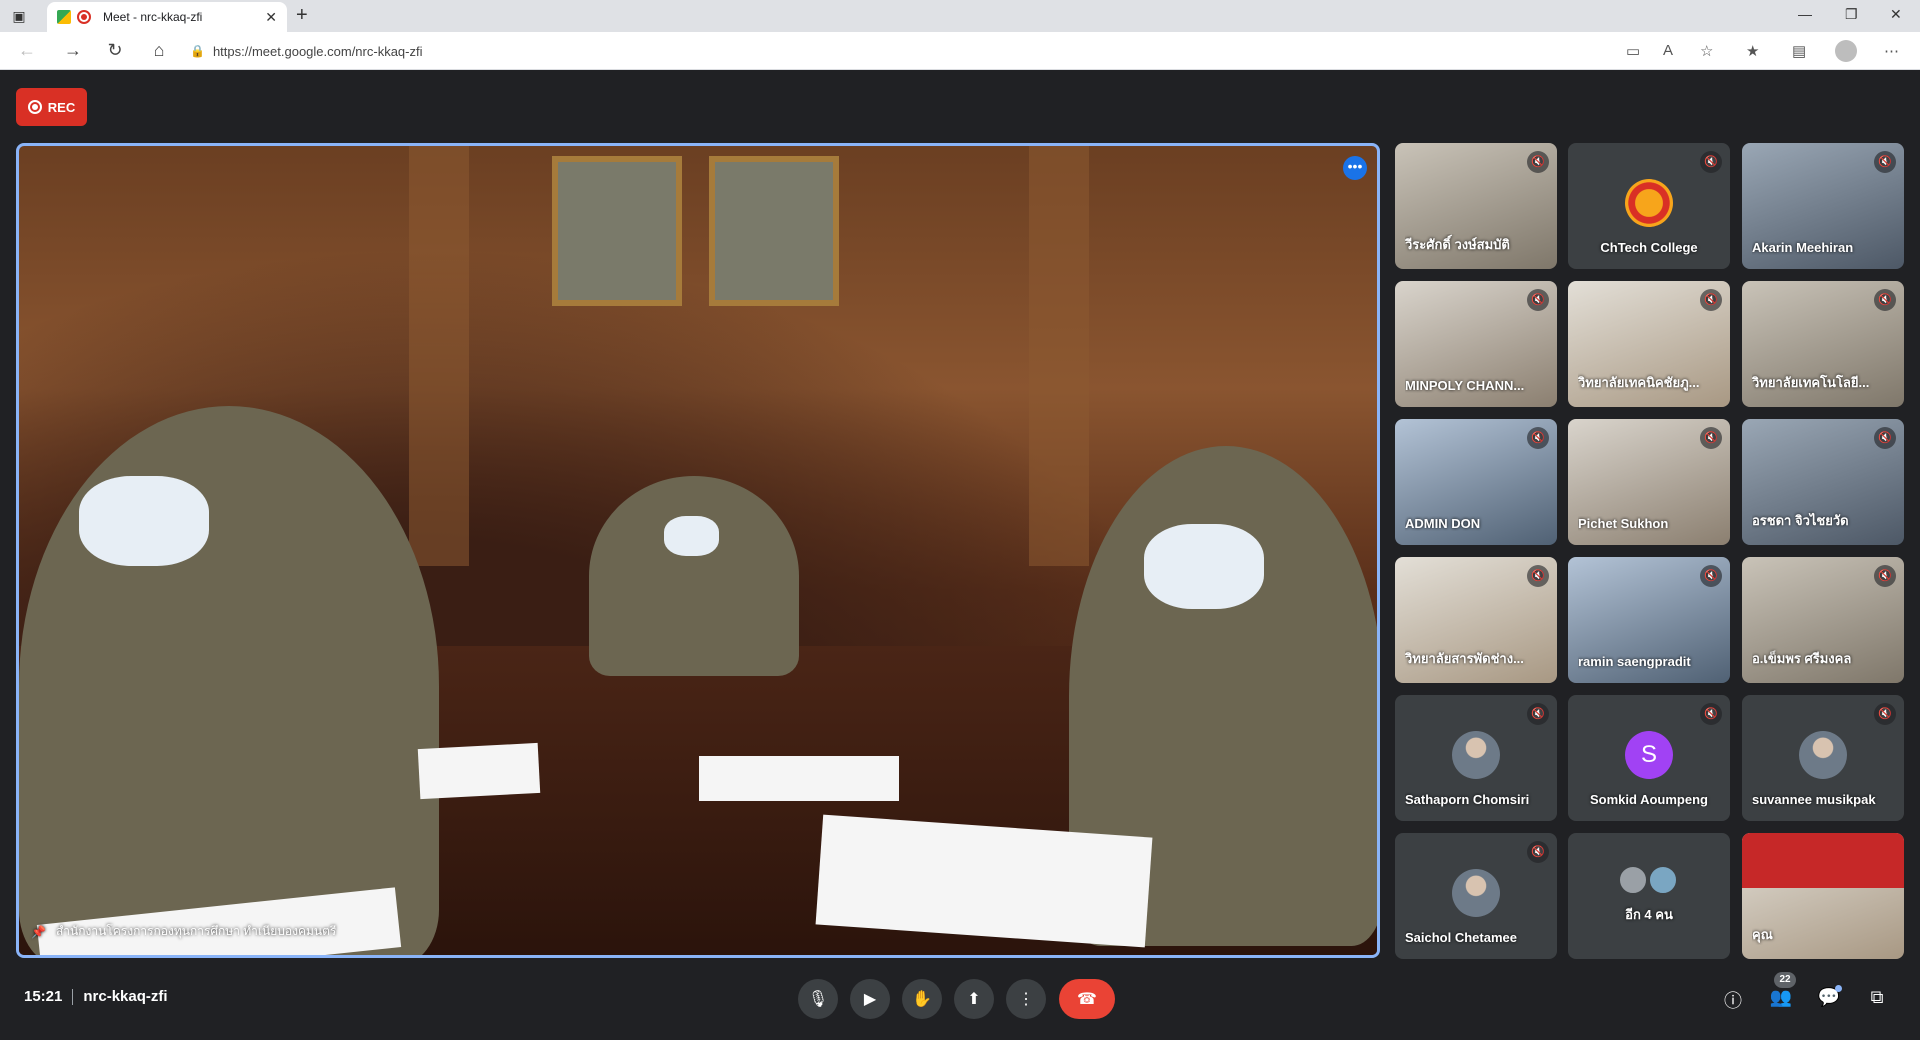  I want to click on participant-tile: 🔇 Saichol Chetamee, so click(1476, 896).